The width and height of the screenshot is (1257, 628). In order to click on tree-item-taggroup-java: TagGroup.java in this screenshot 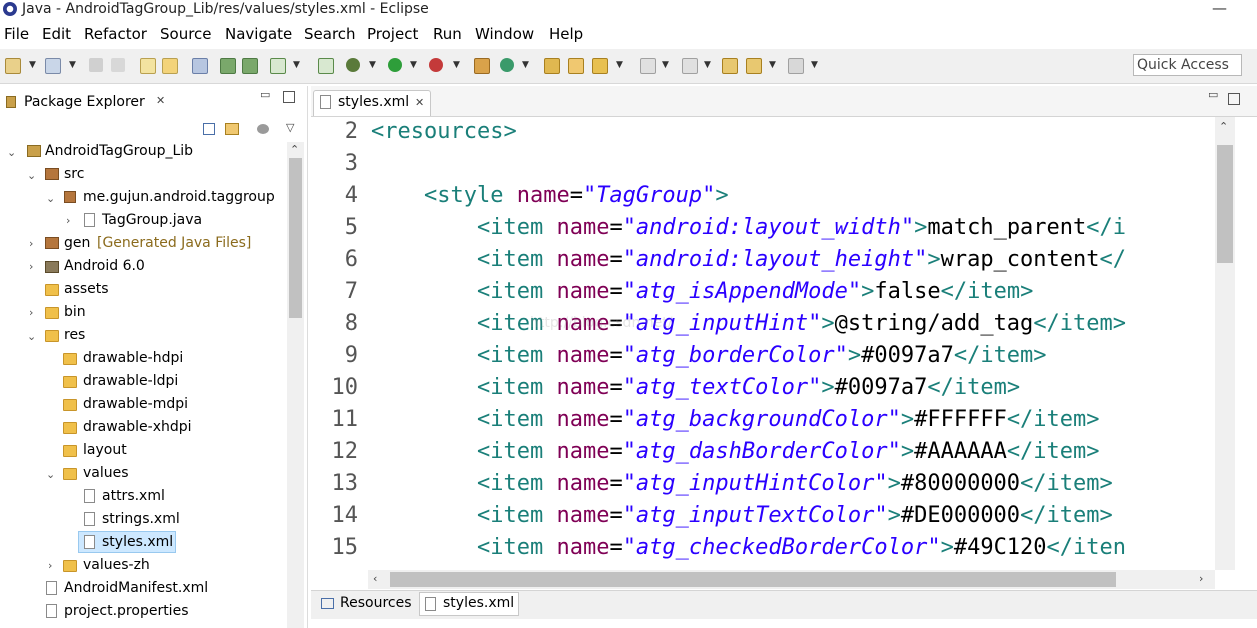, I will do `click(152, 220)`.